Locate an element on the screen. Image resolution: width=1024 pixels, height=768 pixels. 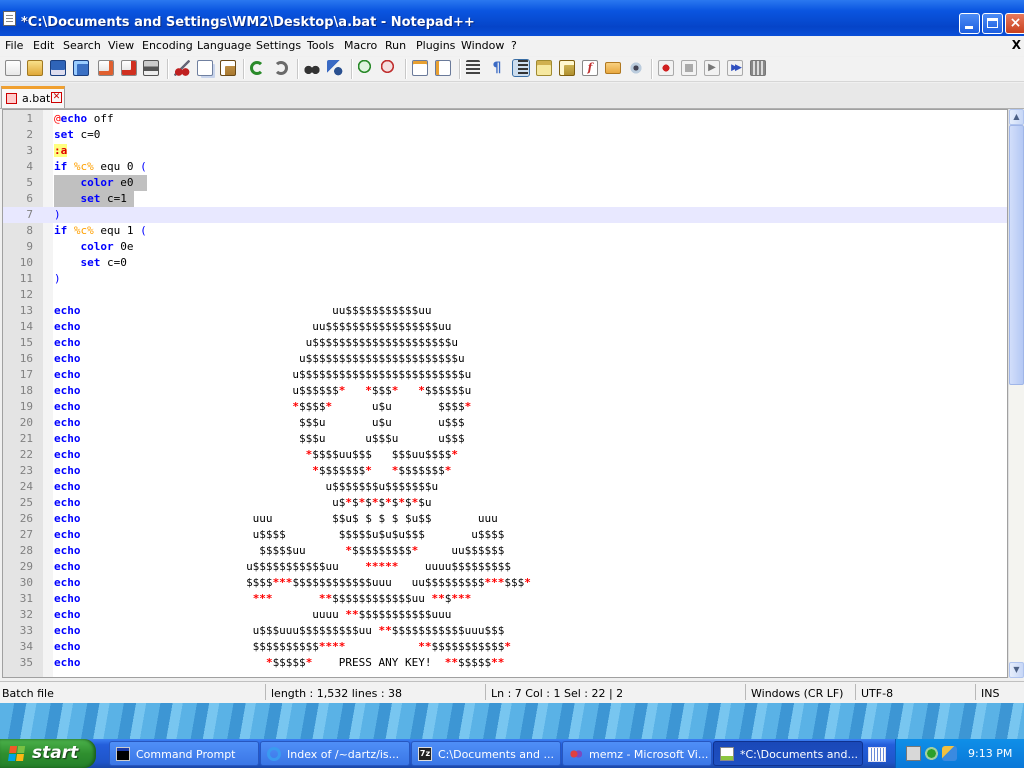
code-line: 23 echo *$$$$$$$* *$$$$$$$* is located at coordinates (505, 471).